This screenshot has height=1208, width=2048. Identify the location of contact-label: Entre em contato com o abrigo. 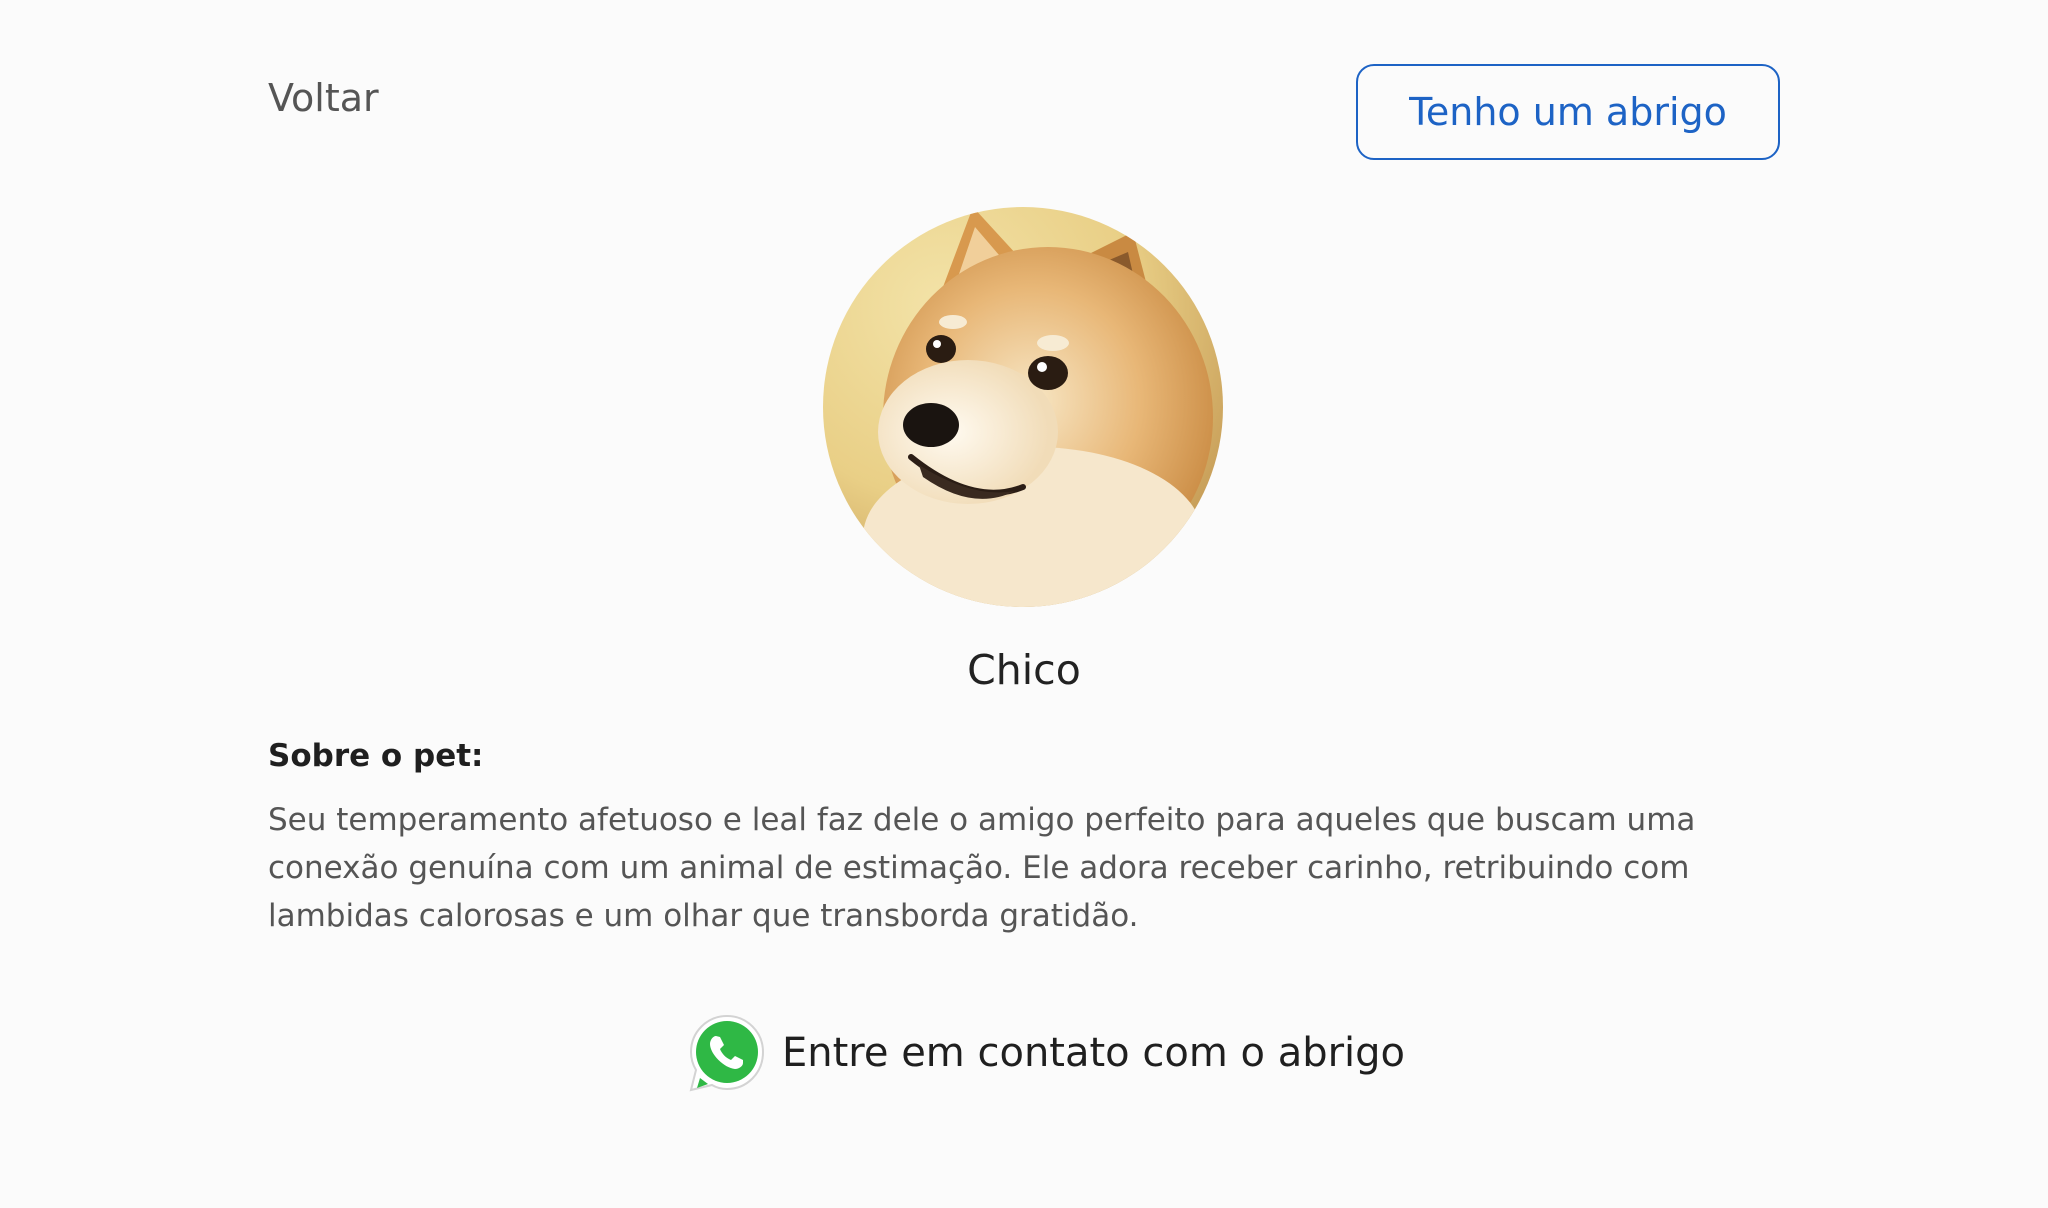
(1094, 1053).